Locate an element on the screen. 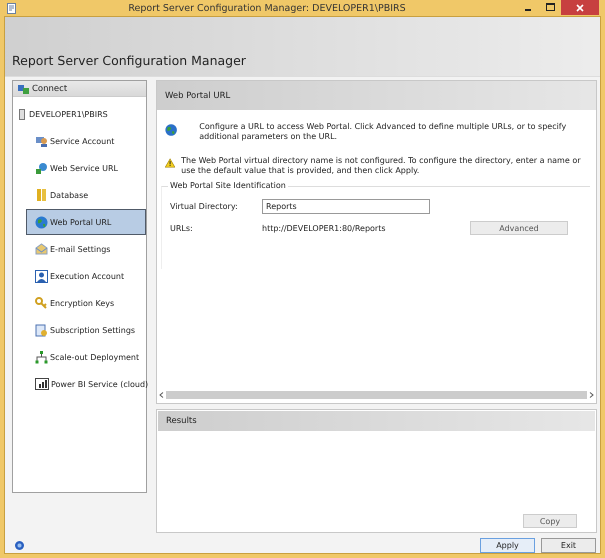 The height and width of the screenshot is (558, 605). app-title: Report Server Configuration Manager is located at coordinates (129, 60).